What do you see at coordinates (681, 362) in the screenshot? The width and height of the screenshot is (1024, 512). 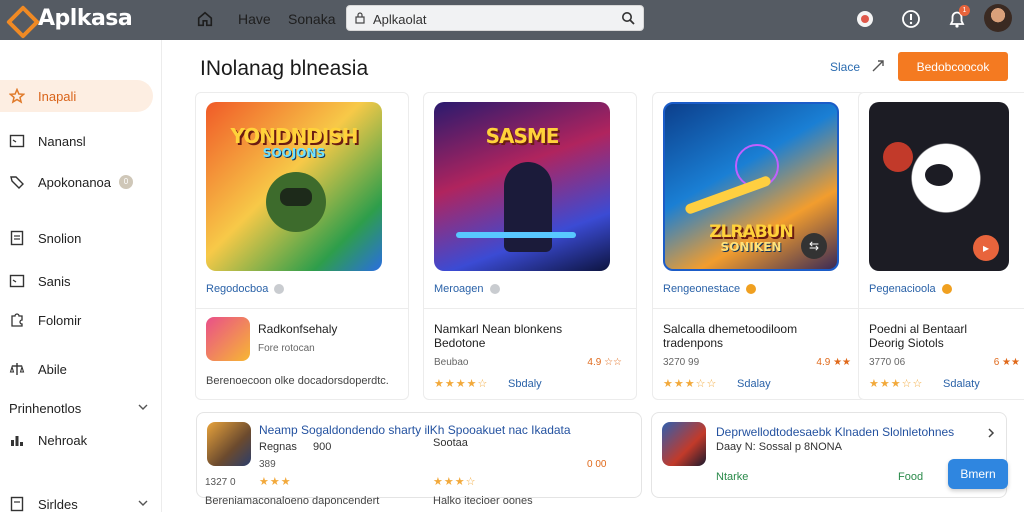 I see `app-meta: 3270 99` at bounding box center [681, 362].